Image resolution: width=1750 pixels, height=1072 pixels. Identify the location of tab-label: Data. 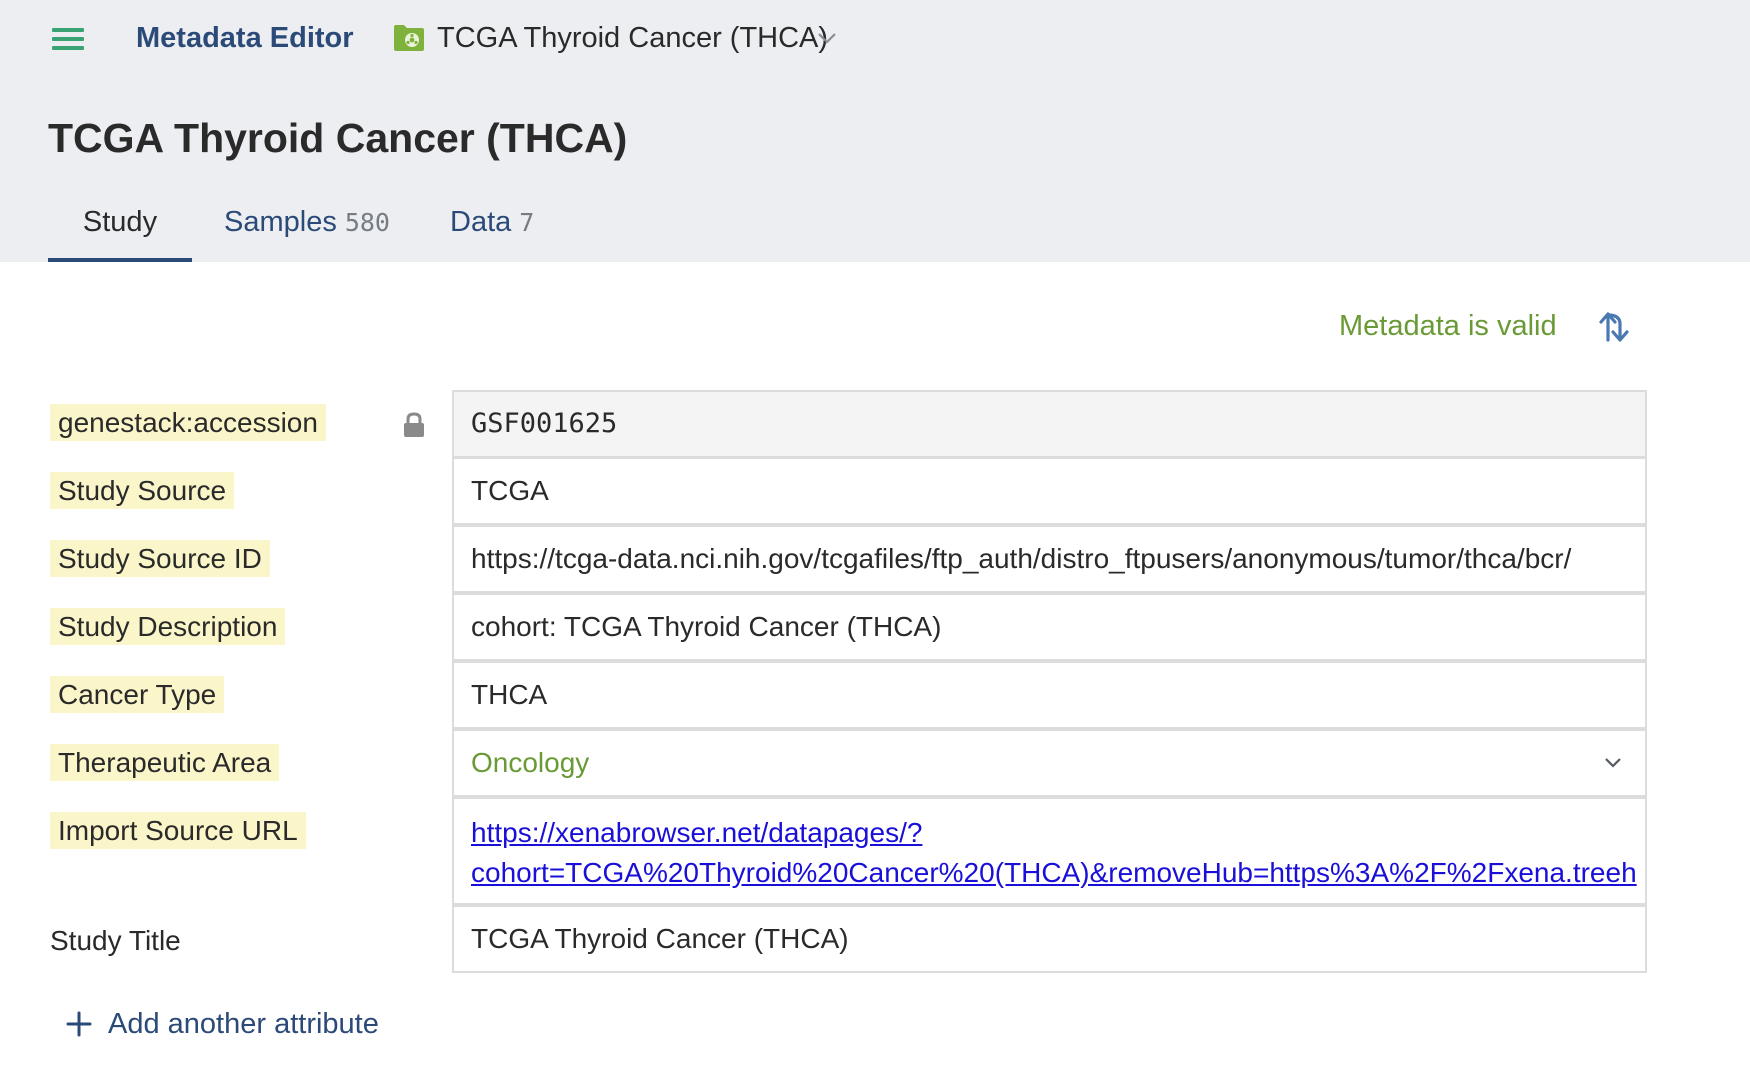
(481, 222).